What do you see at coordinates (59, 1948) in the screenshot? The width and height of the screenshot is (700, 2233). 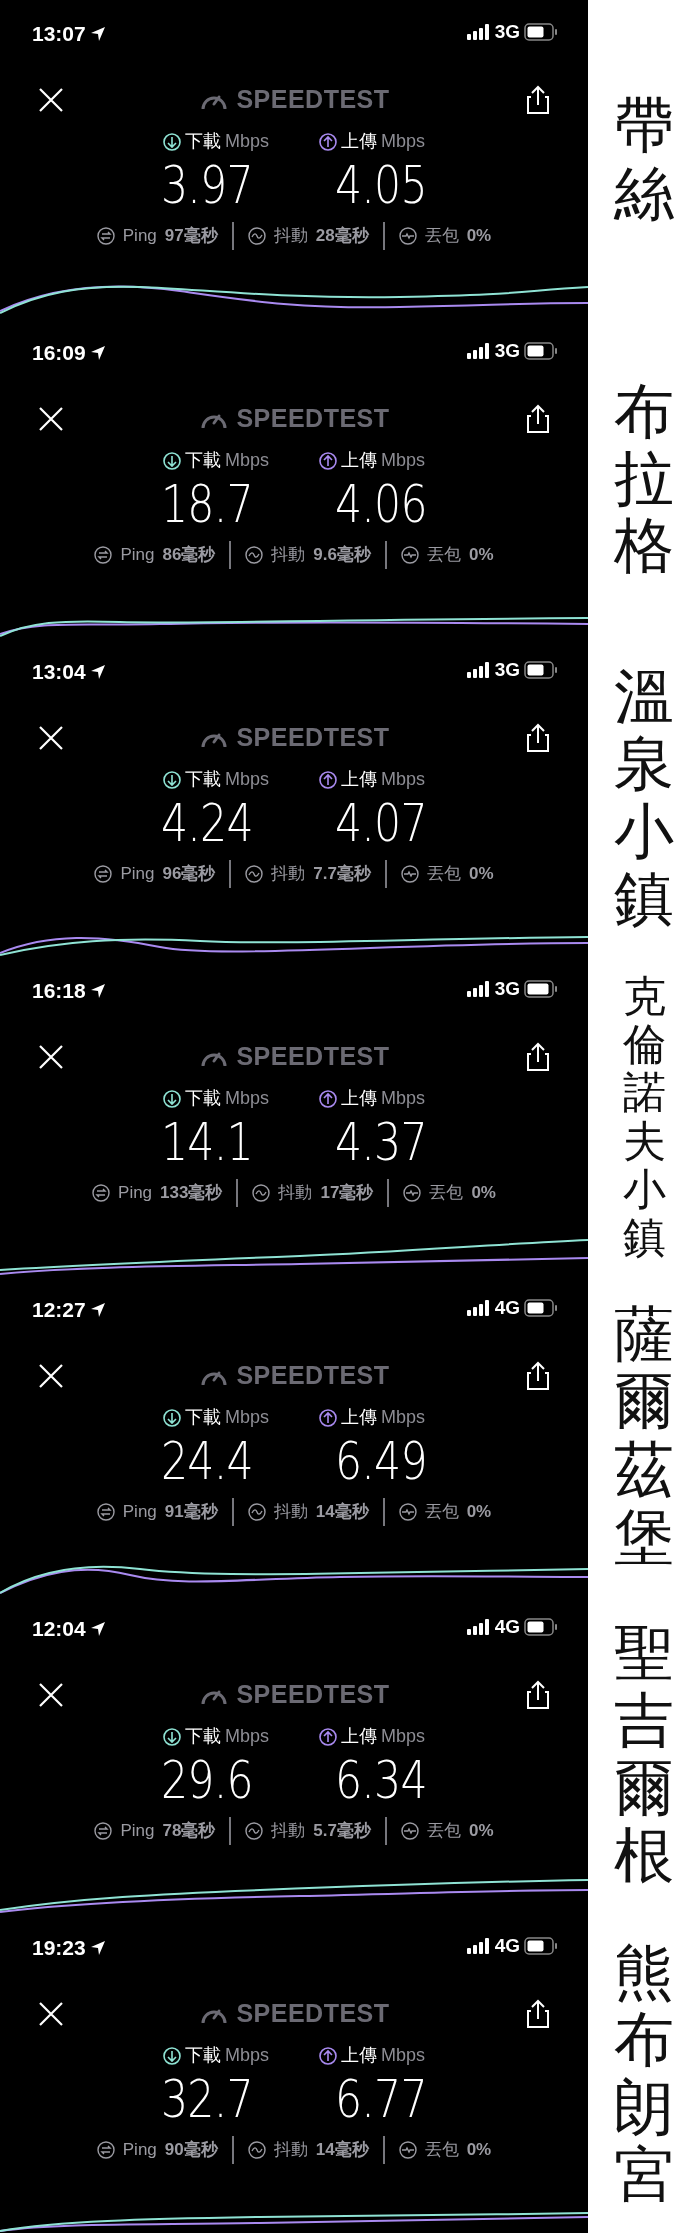 I see `status-time: 19:23` at bounding box center [59, 1948].